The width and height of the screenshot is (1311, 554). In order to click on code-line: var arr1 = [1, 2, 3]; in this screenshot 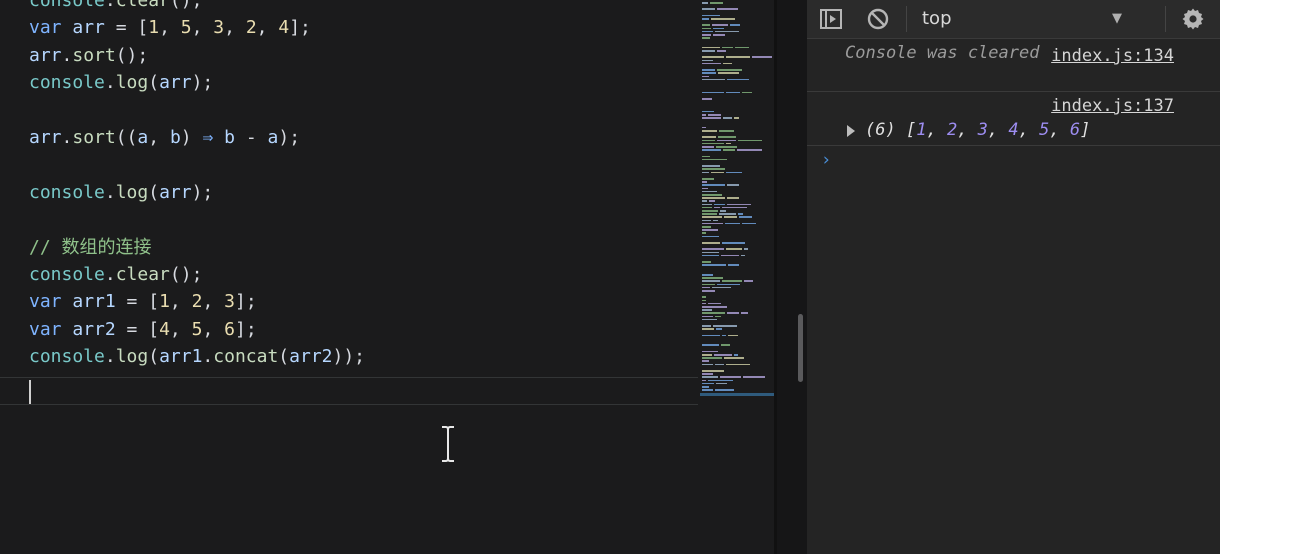, I will do `click(197, 301)`.